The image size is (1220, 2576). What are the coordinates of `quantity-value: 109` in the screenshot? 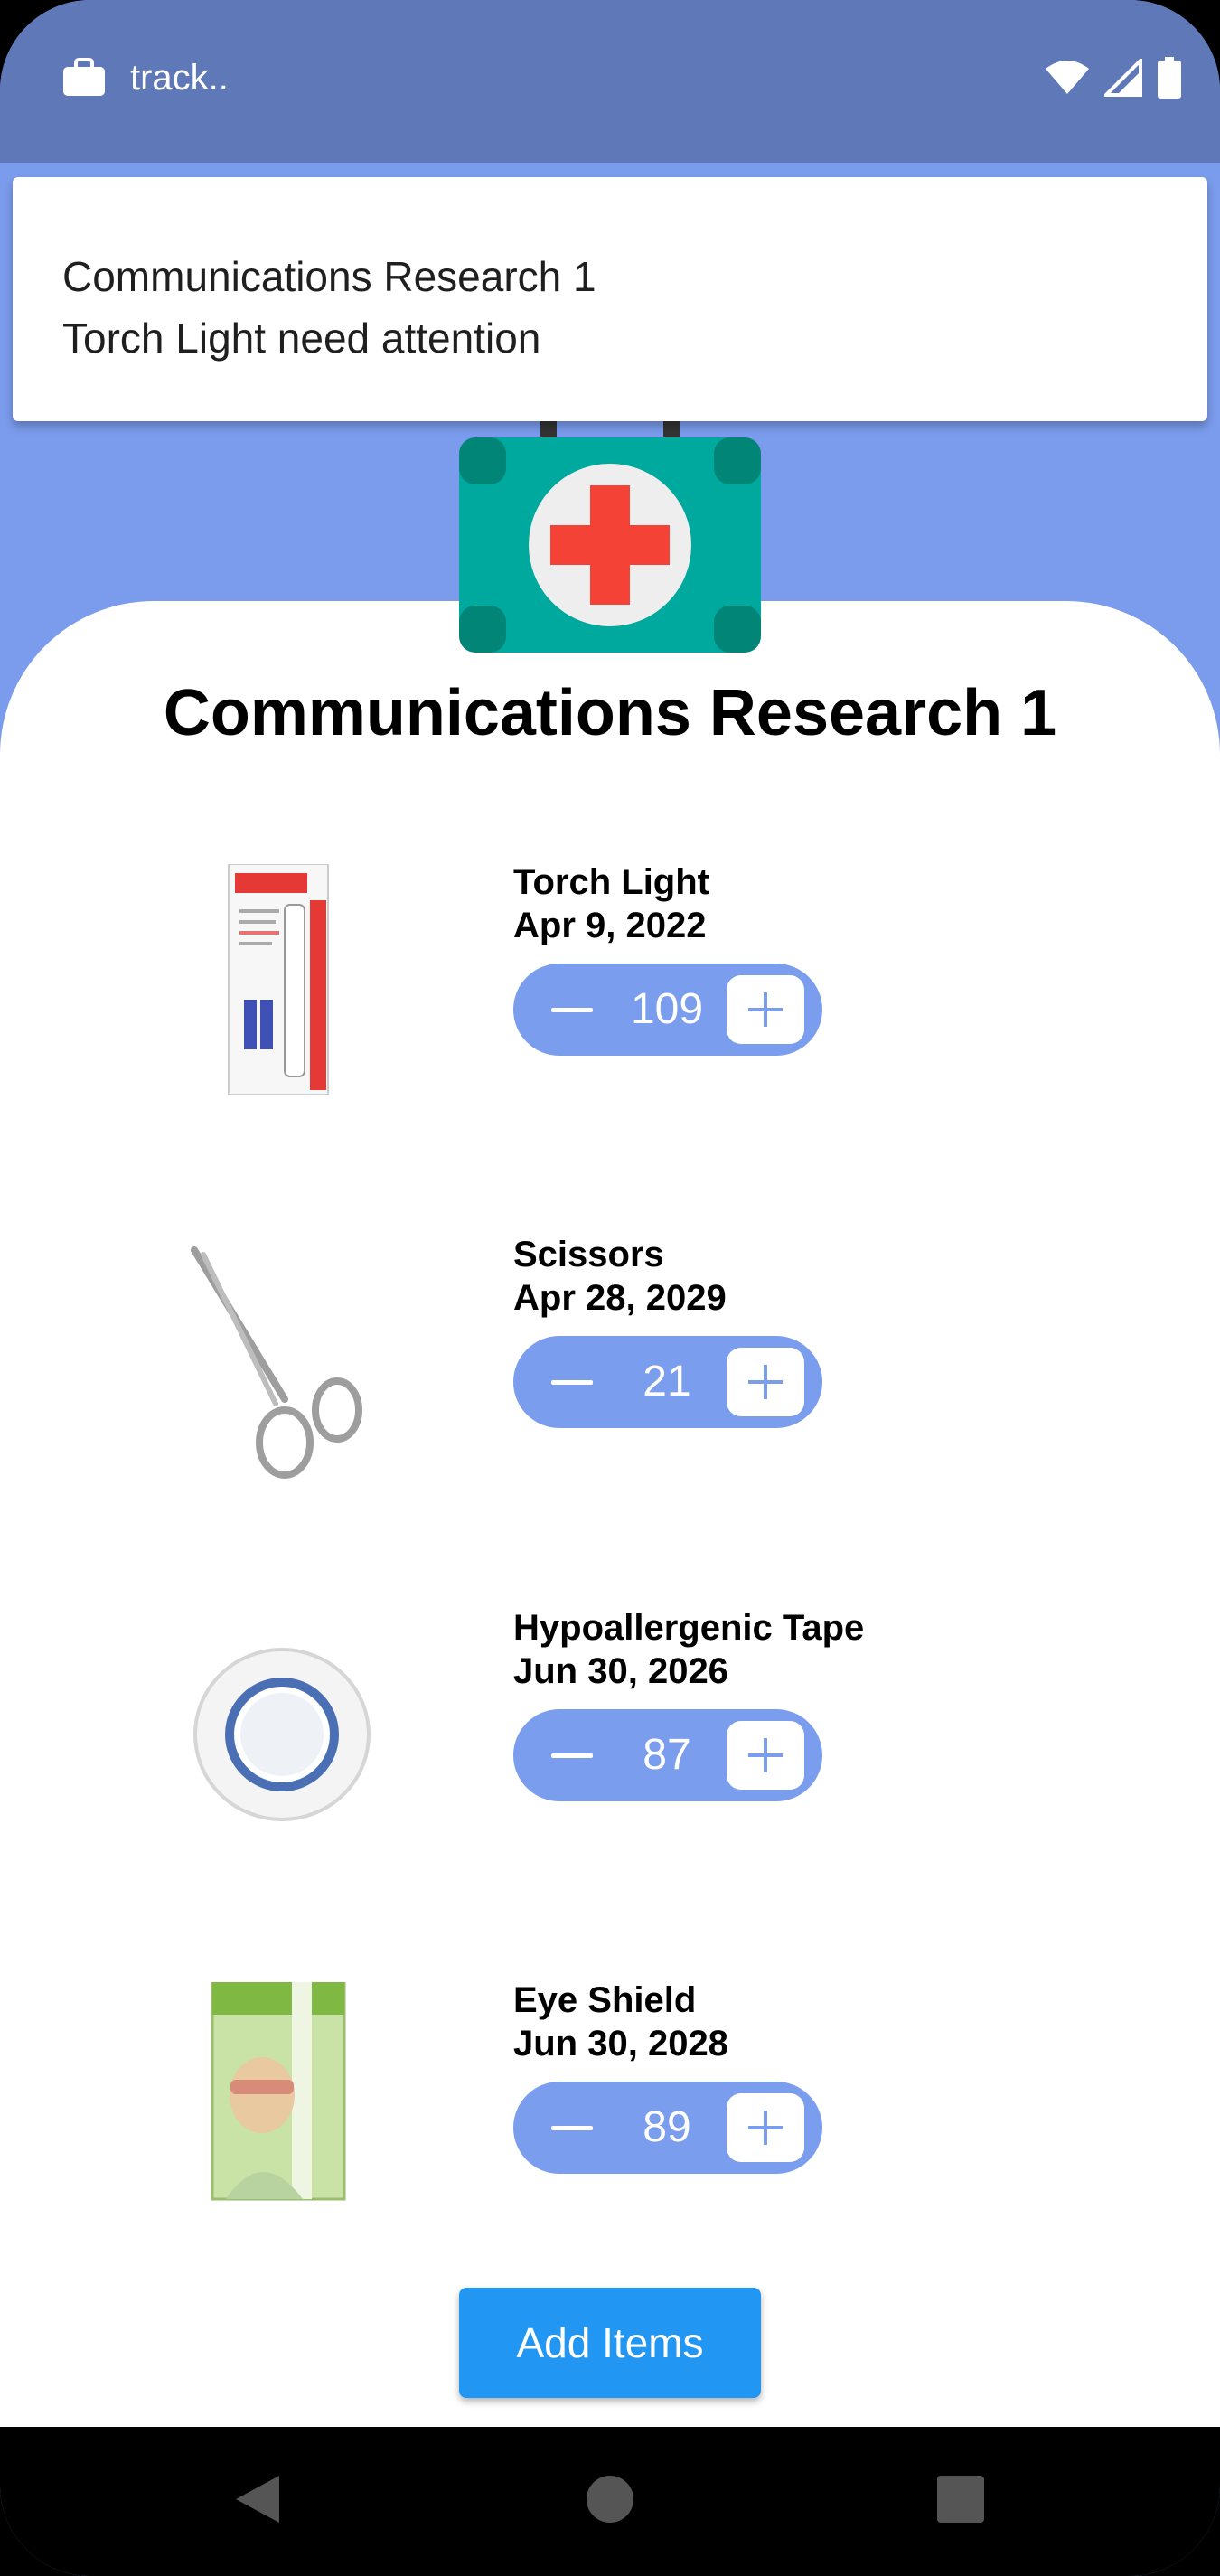 It's located at (667, 1009).